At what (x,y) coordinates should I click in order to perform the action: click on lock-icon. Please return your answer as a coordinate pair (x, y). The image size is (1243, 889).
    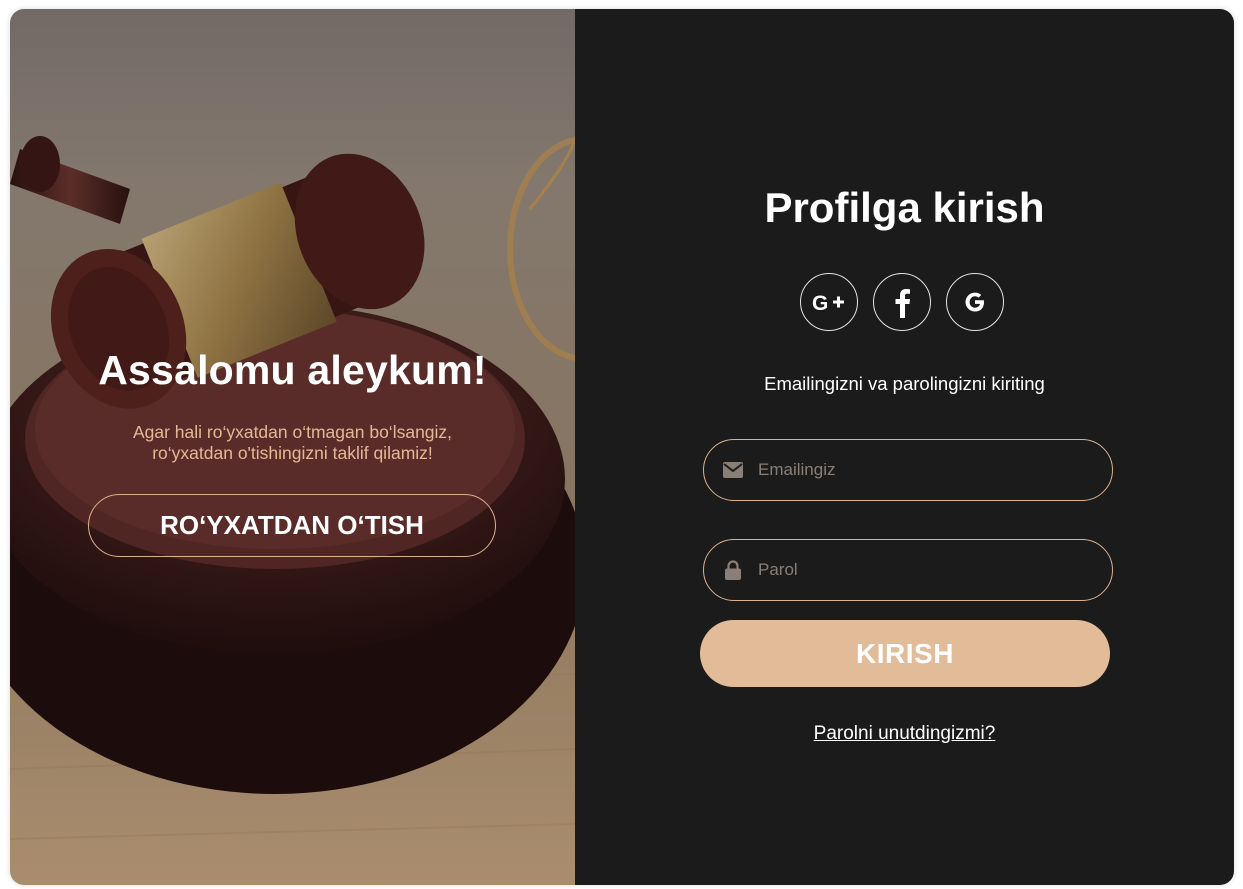
    Looking at the image, I should click on (733, 570).